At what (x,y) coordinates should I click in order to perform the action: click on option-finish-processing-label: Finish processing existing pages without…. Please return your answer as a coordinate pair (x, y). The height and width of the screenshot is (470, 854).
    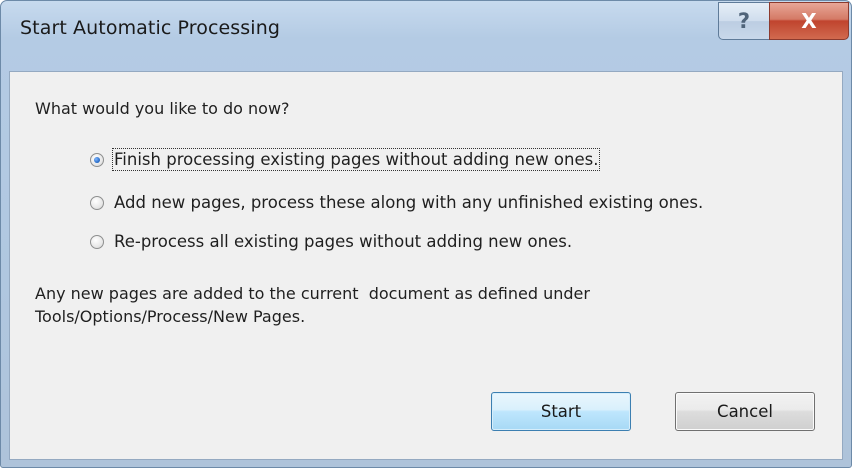
    Looking at the image, I should click on (356, 159).